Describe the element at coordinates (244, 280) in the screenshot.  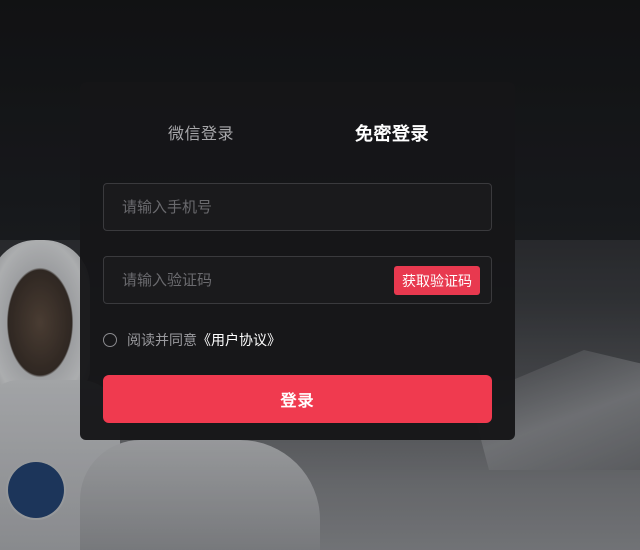
I see `verification-code-input` at that location.